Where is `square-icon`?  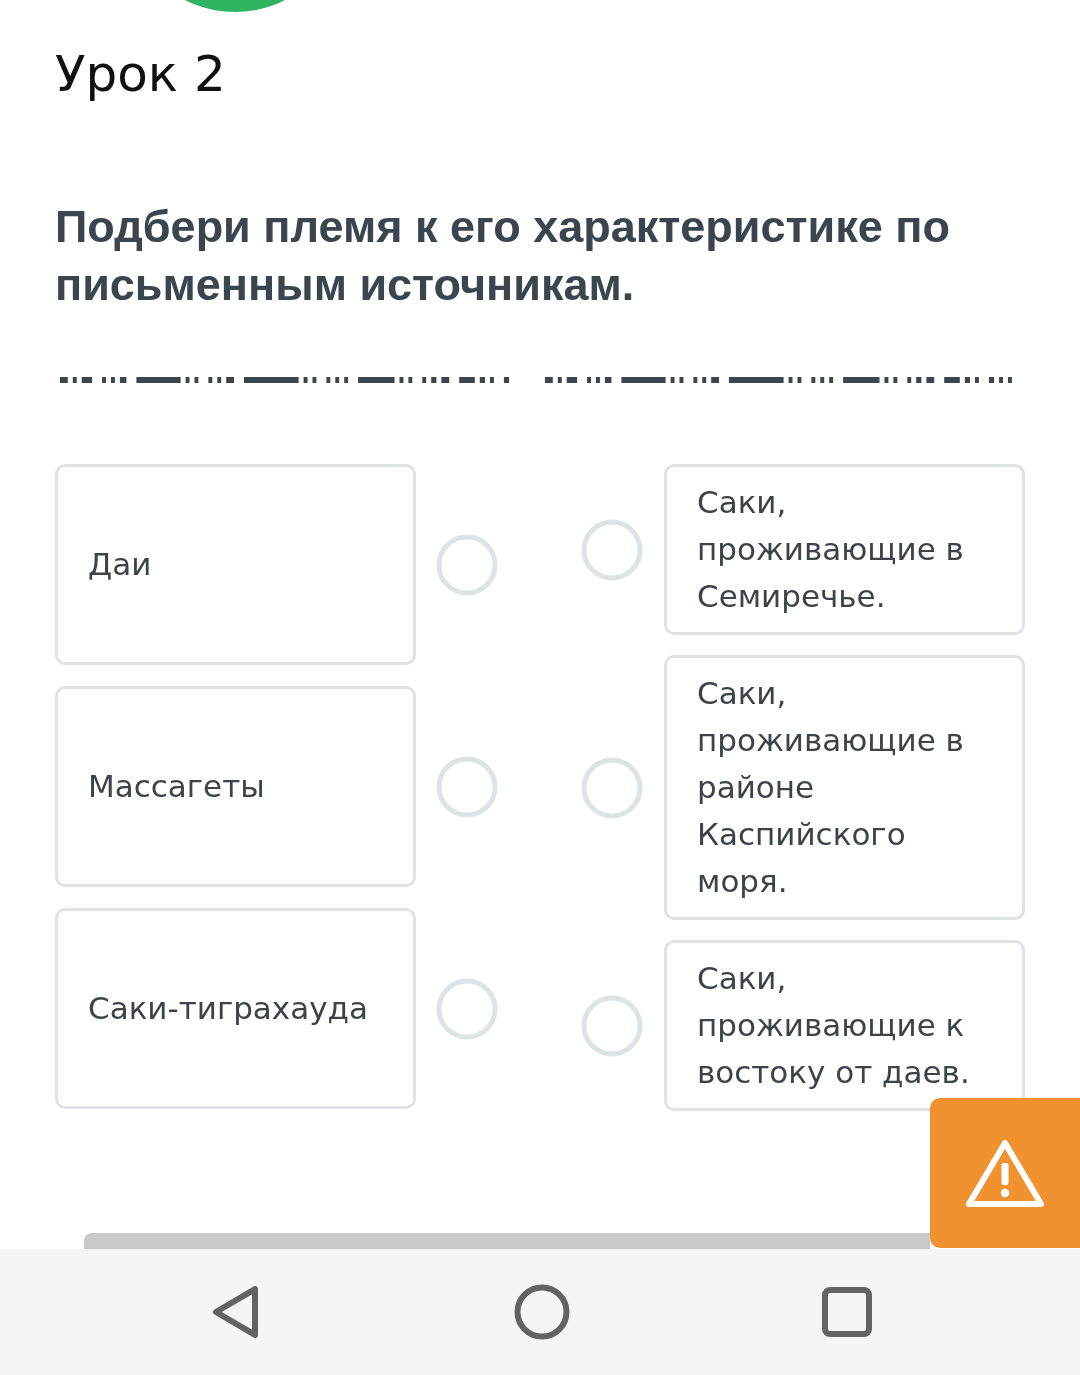
square-icon is located at coordinates (847, 1312).